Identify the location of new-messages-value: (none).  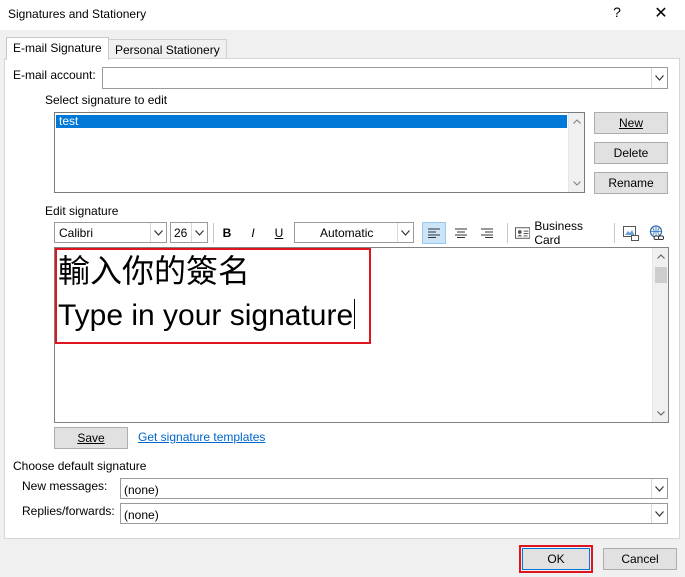
(141, 490).